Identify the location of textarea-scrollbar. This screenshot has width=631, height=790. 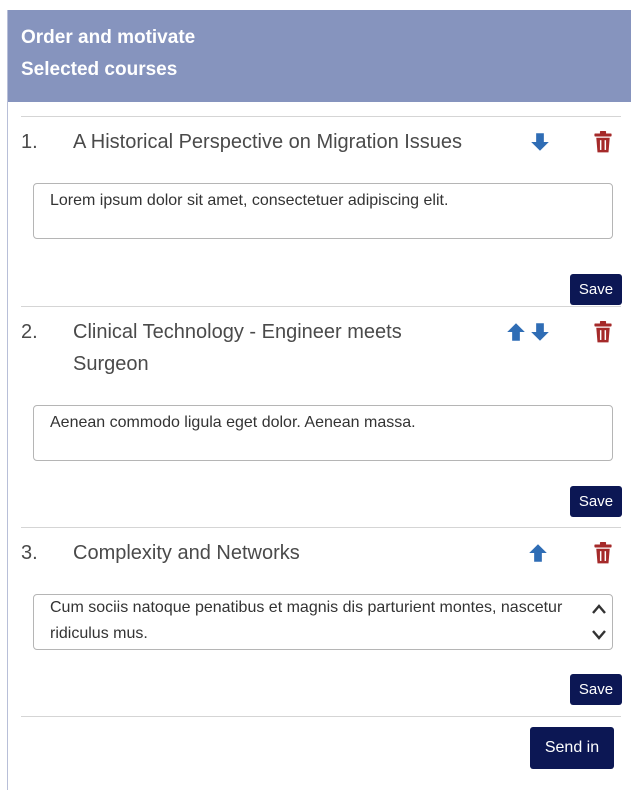
(599, 622).